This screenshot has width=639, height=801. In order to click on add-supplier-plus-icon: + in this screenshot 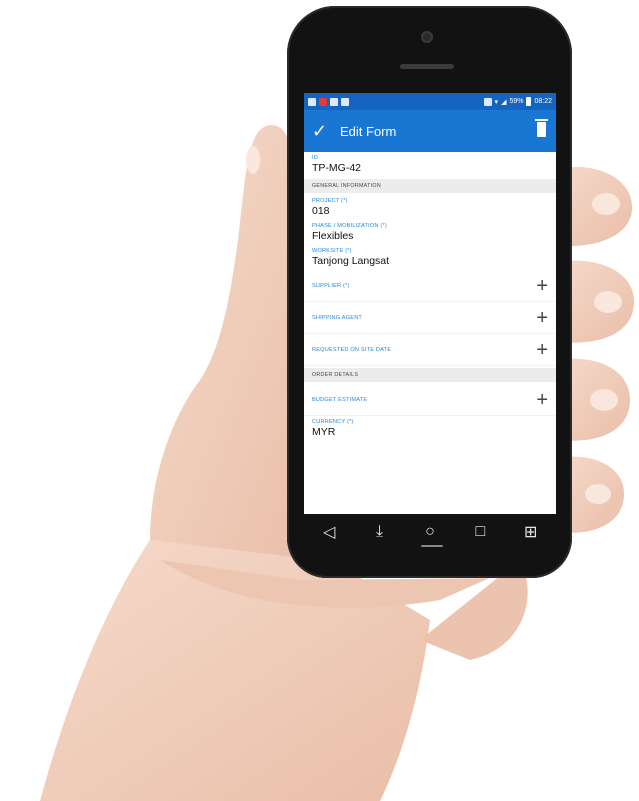, I will do `click(542, 286)`.